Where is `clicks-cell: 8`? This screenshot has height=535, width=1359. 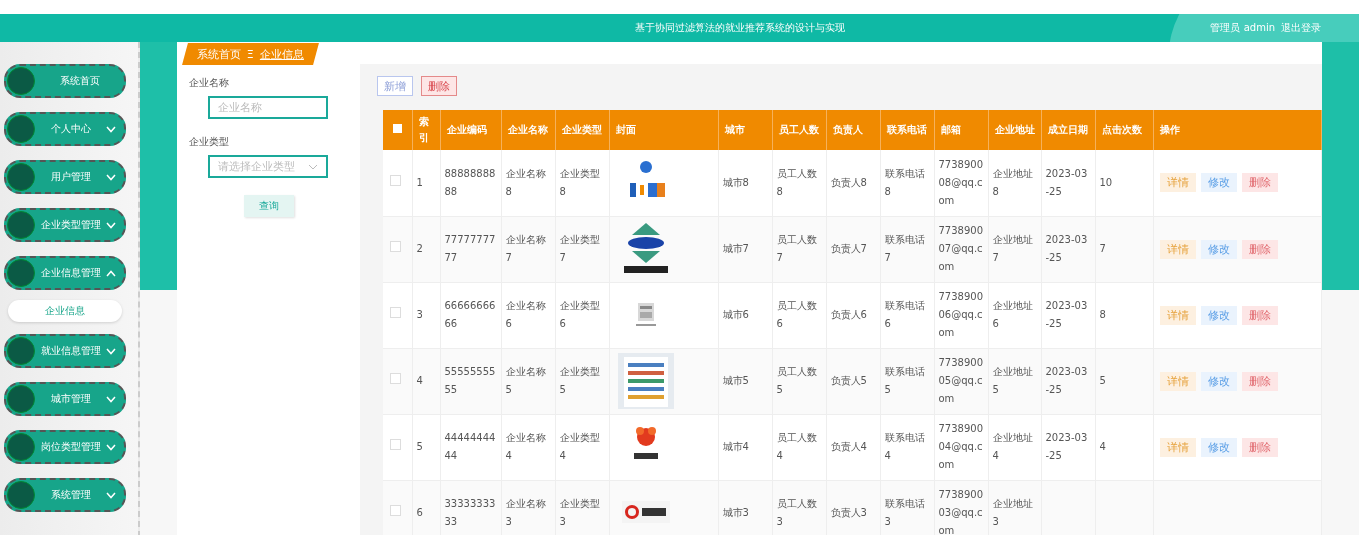
clicks-cell: 8 is located at coordinates (1124, 315).